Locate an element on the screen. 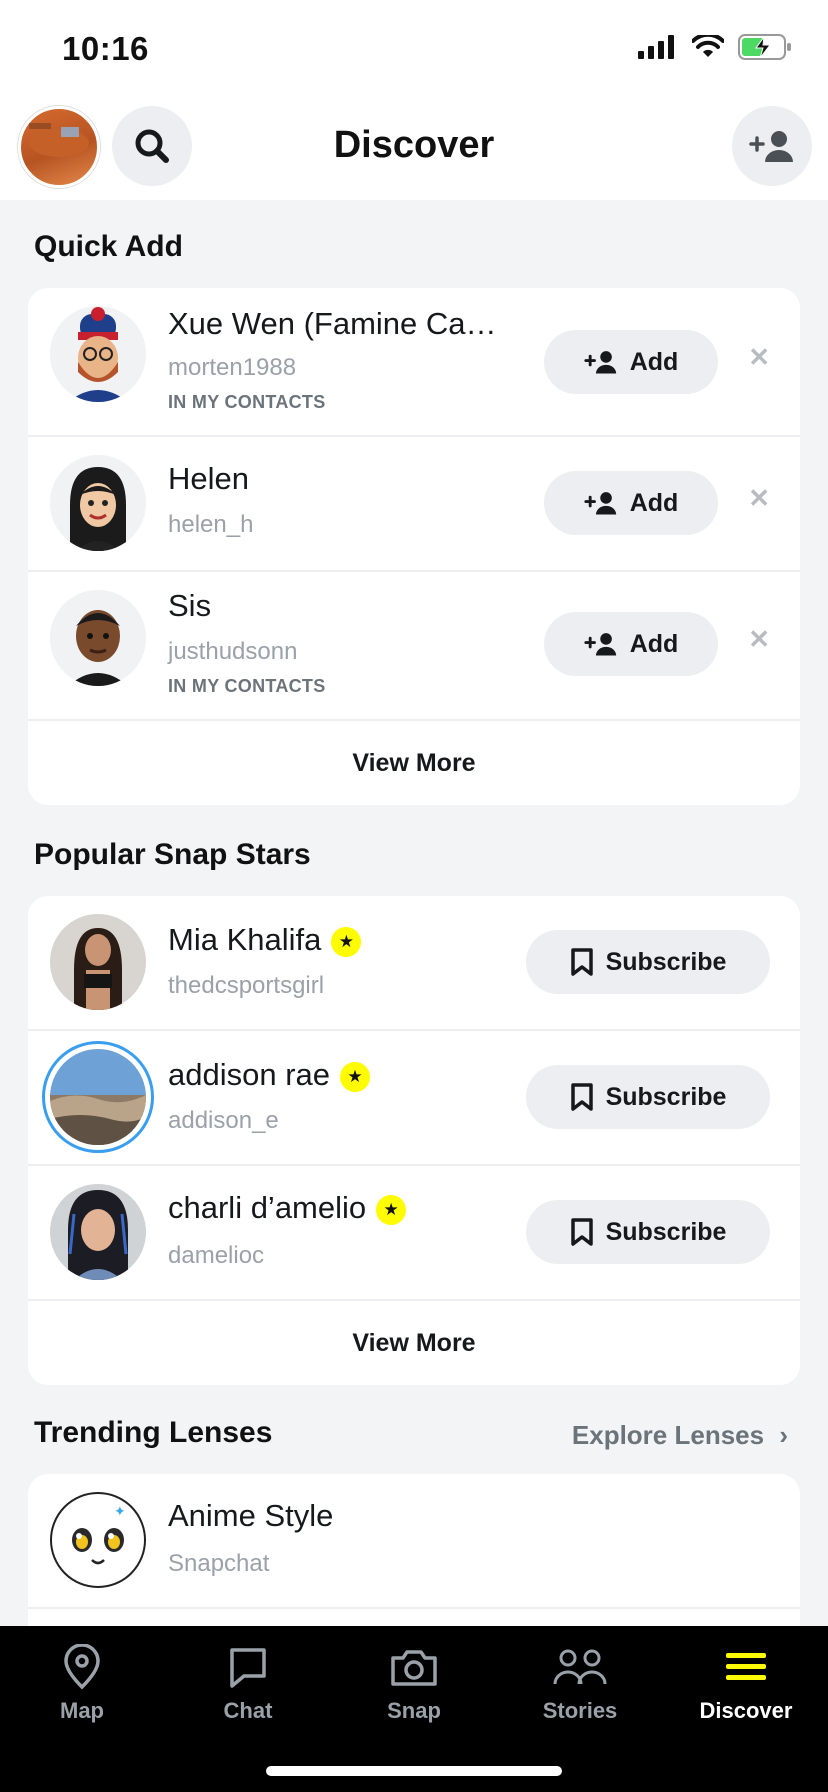 The image size is (828, 1792). quick-add-heading: Quick Add is located at coordinates (108, 246).